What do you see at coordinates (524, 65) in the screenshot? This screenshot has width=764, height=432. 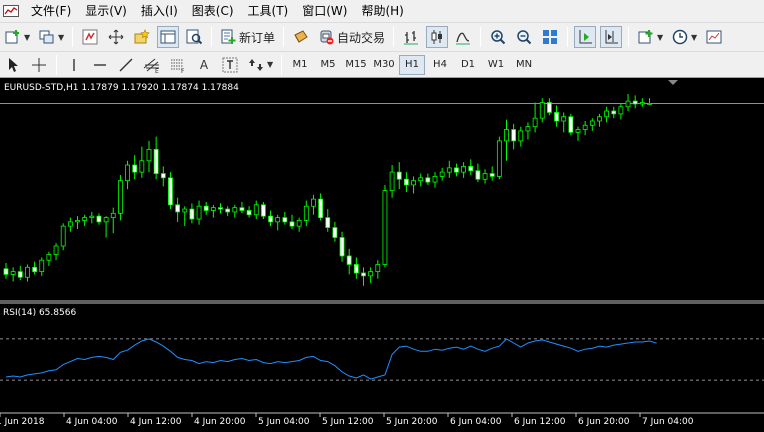 I see `timeframe-mn: MN` at bounding box center [524, 65].